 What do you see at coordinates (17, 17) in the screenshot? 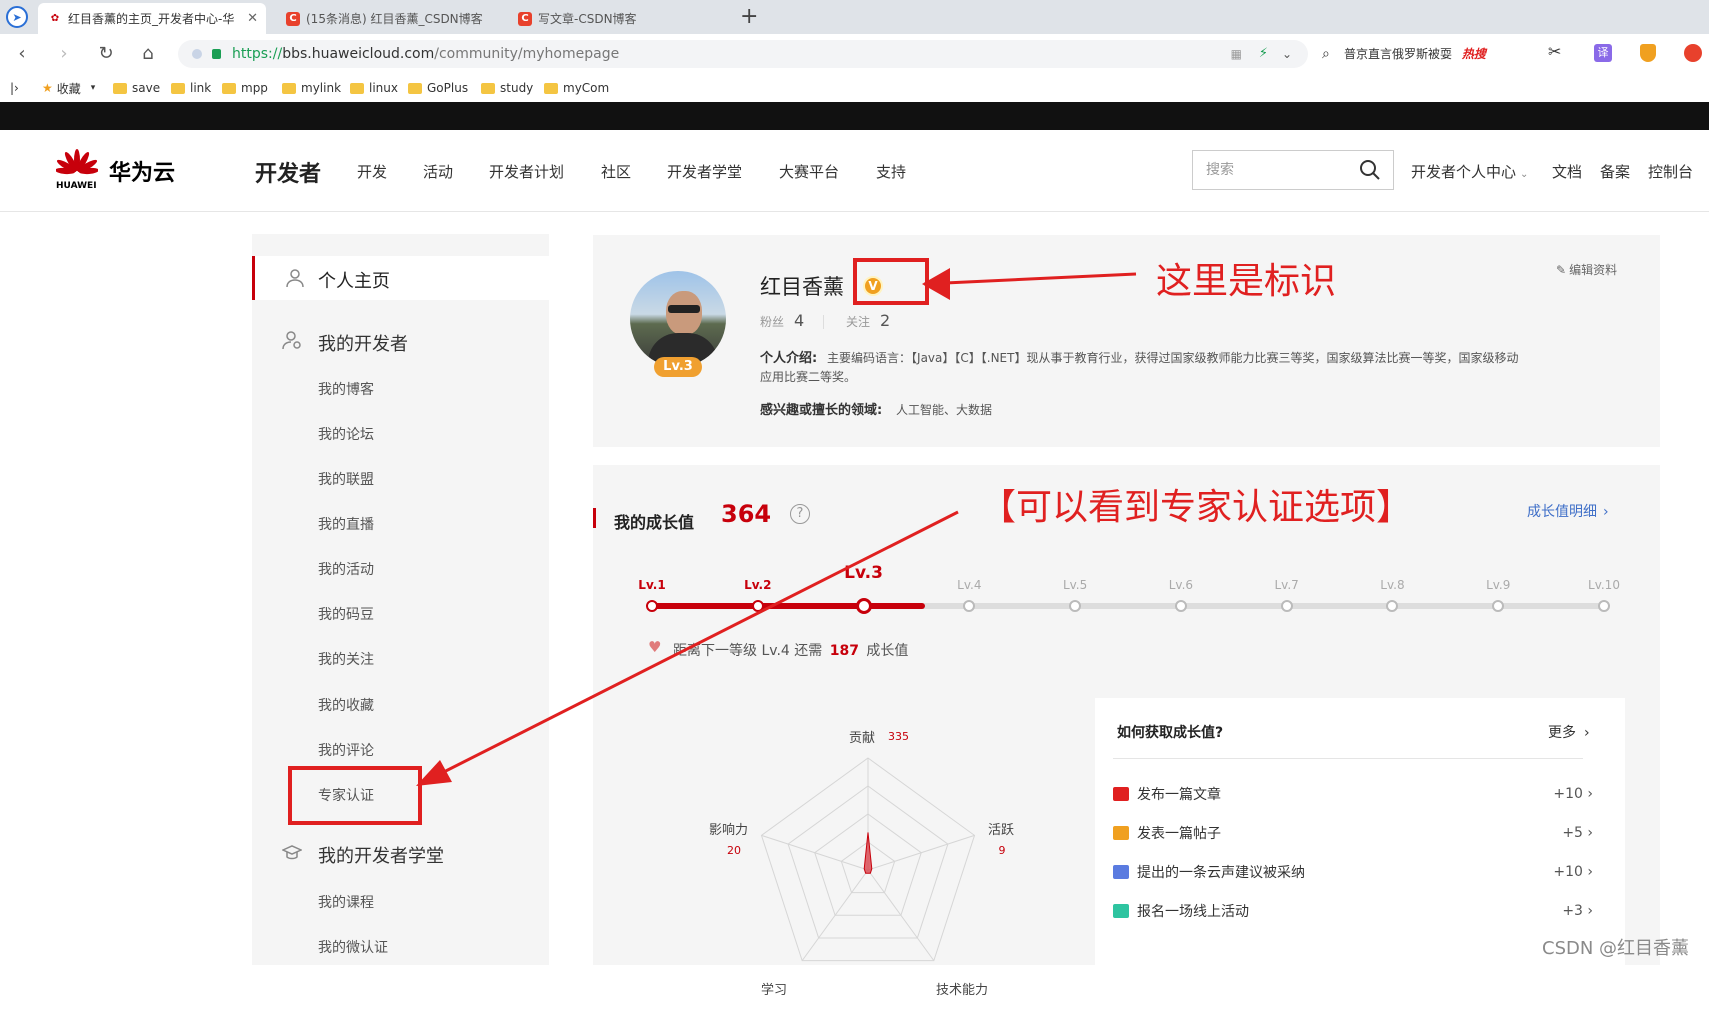
I see `browser-logo-icon: ➤` at bounding box center [17, 17].